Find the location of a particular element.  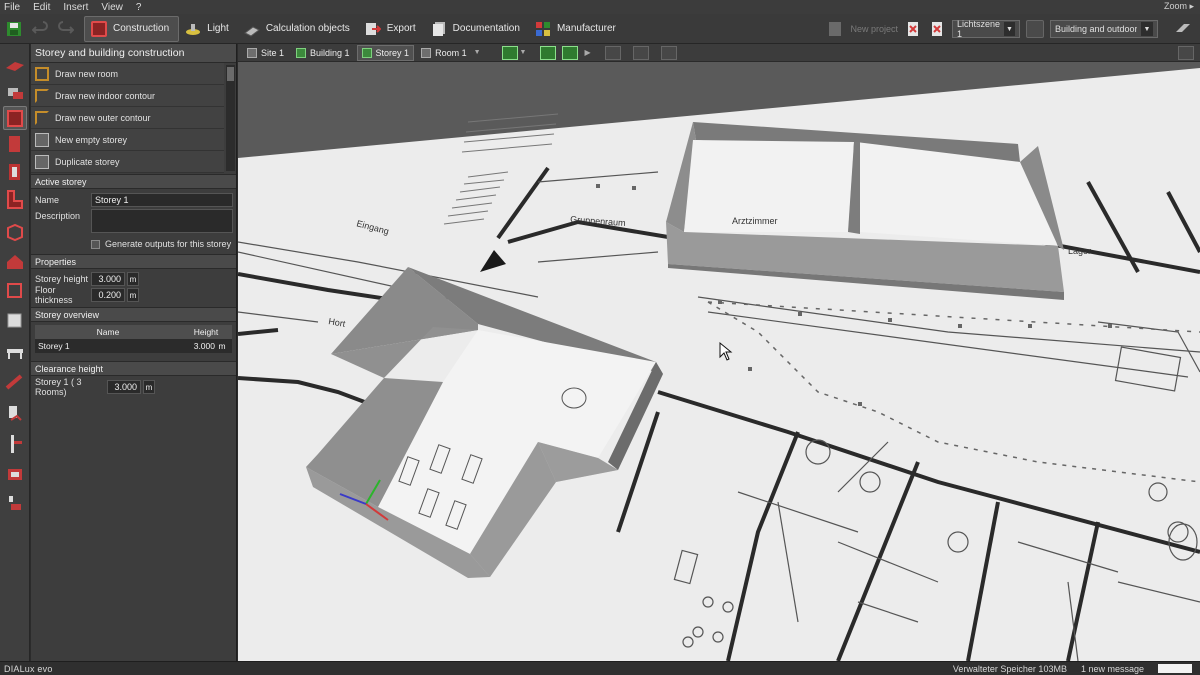

chevron-down-icon: ▼ is located at coordinates (523, 52).